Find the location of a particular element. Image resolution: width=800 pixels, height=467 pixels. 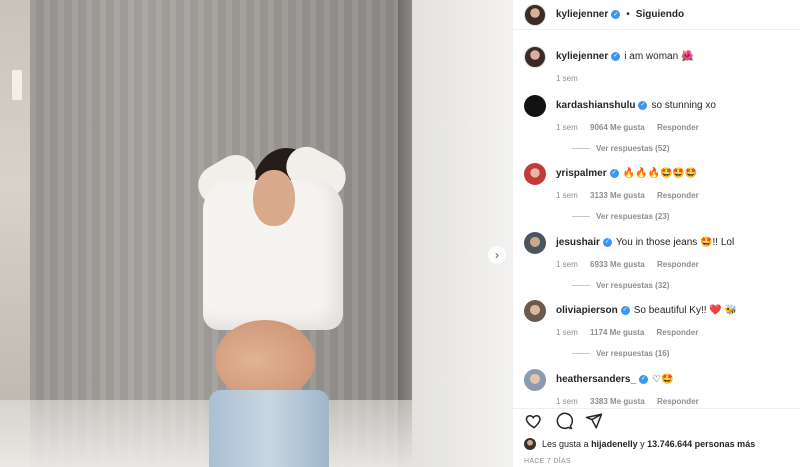

comment-line: heathersanders_ ✓ ♡🤩 is located at coordinates (614, 379).